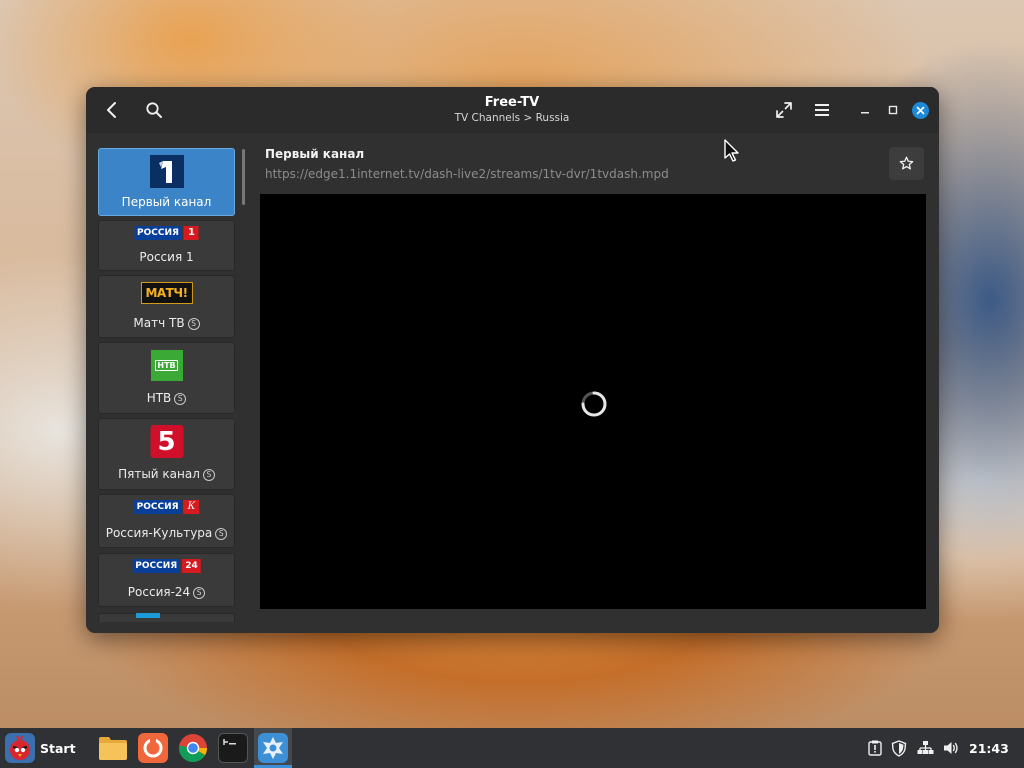 This screenshot has width=1024, height=768. What do you see at coordinates (166, 533) in the screenshot?
I see `channel-label: Россия-Культура S` at bounding box center [166, 533].